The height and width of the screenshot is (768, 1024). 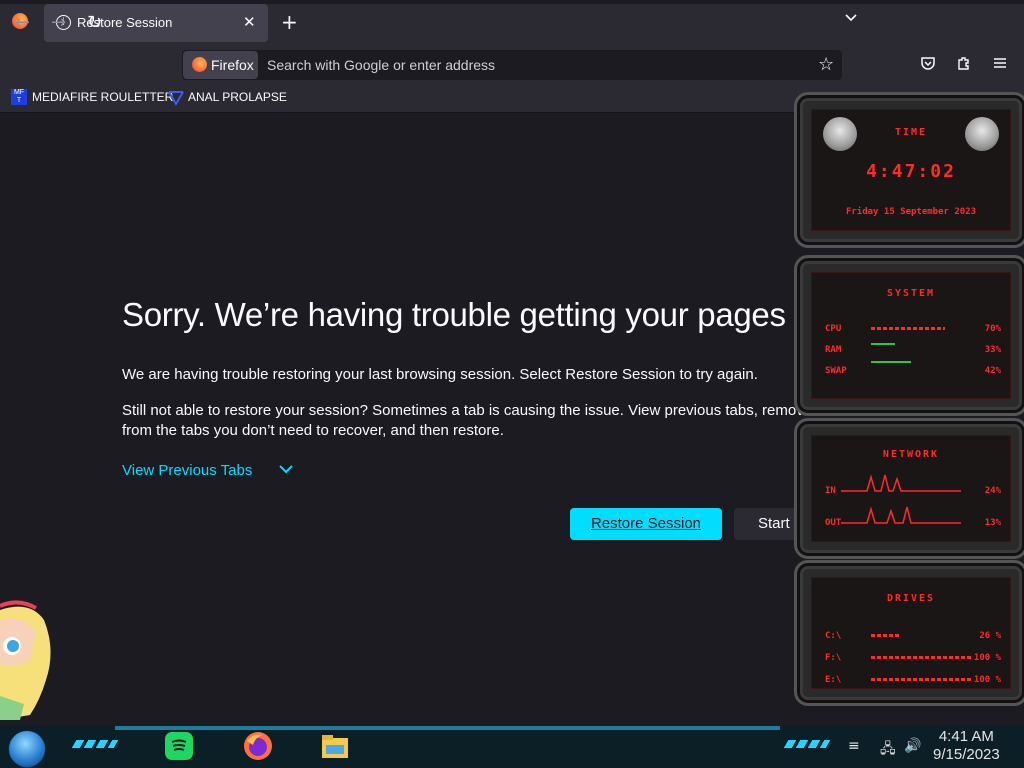 What do you see at coordinates (156, 23) in the screenshot?
I see `tab-restore-session: i Restore Session ✕` at bounding box center [156, 23].